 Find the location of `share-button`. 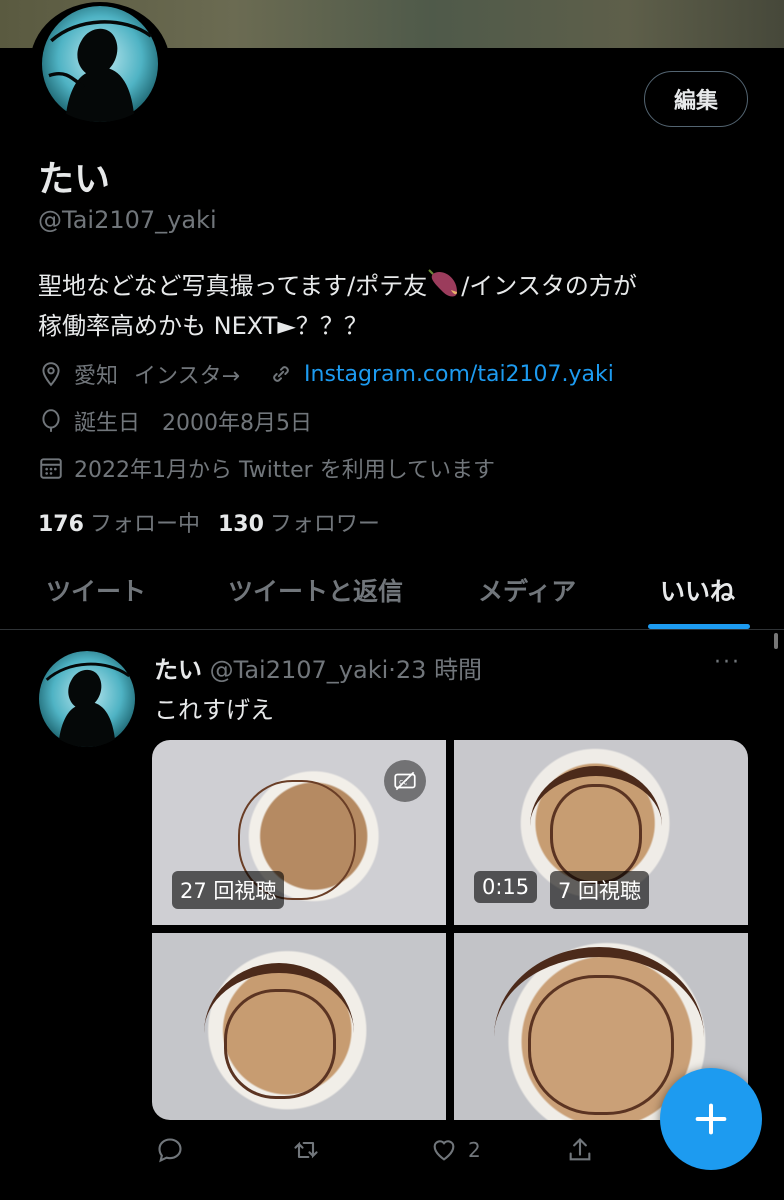

share-button is located at coordinates (580, 1150).